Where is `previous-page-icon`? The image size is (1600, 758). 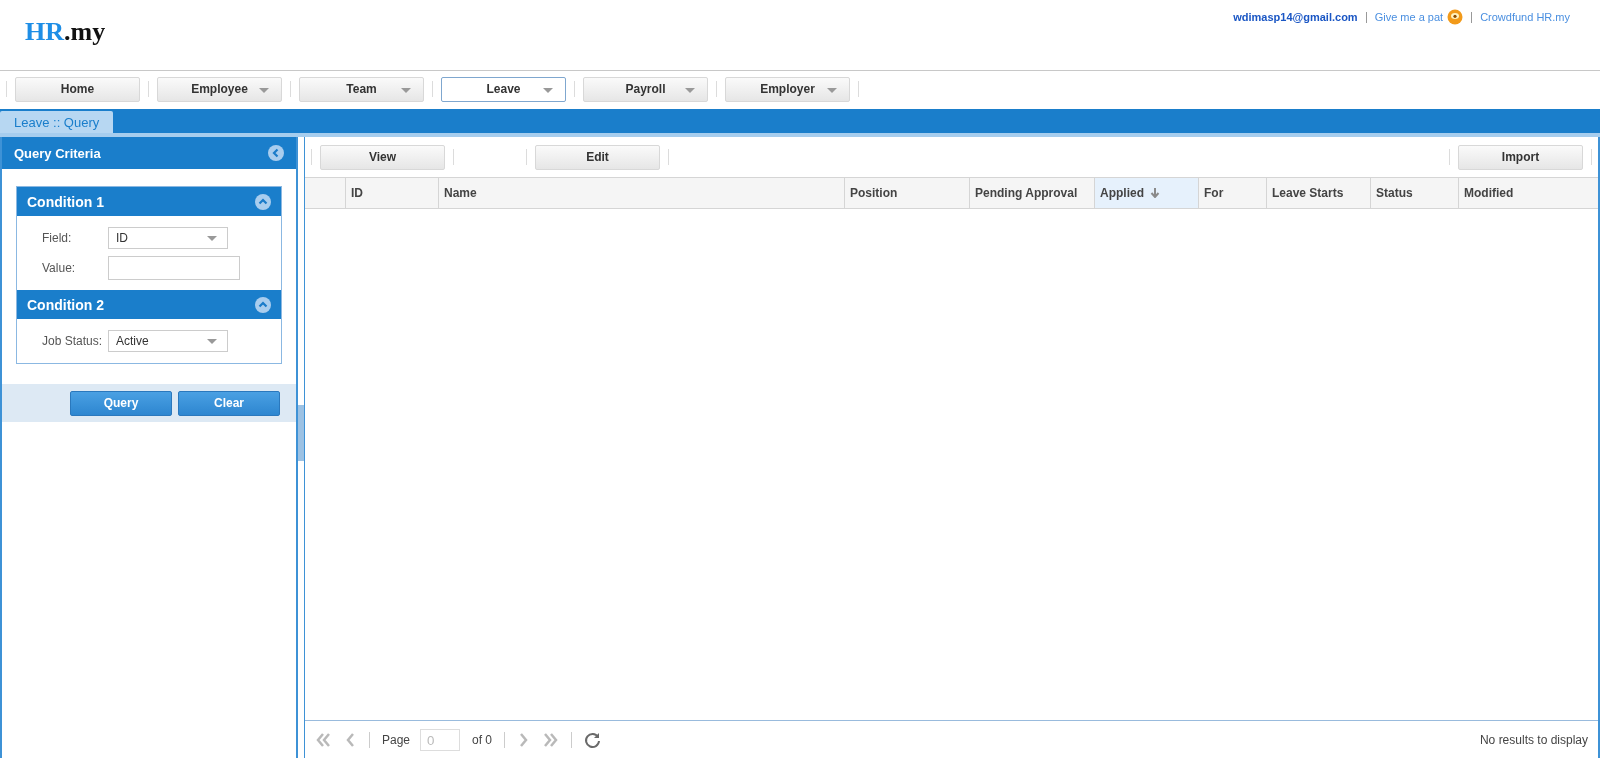 previous-page-icon is located at coordinates (351, 740).